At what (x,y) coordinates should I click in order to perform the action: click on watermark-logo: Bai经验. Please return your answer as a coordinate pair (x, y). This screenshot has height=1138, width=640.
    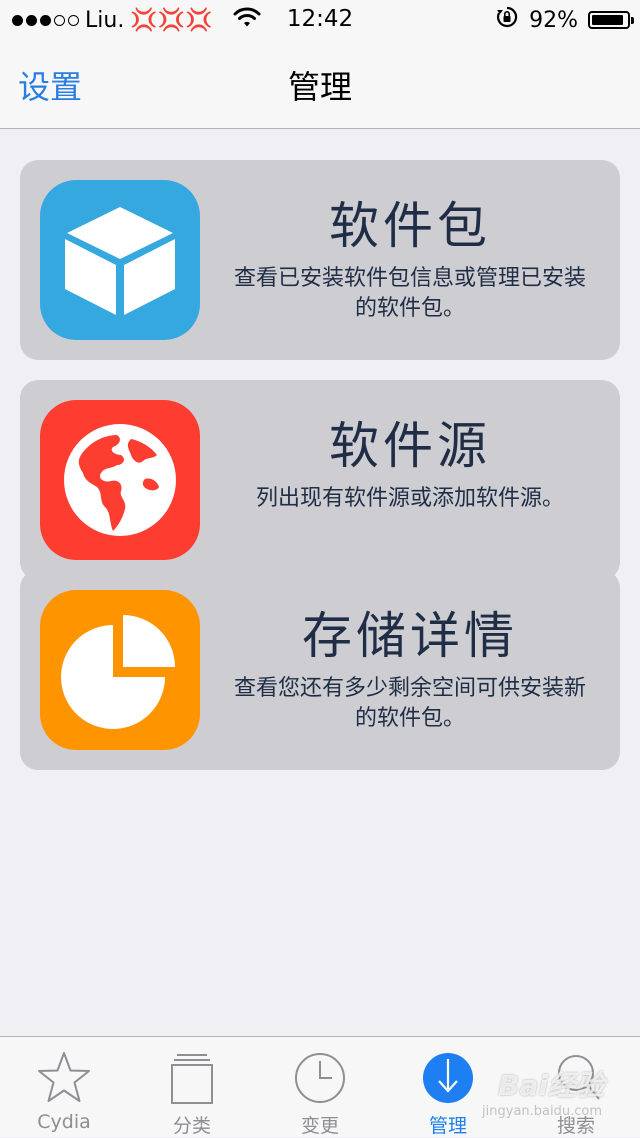
    Looking at the image, I should click on (551, 1085).